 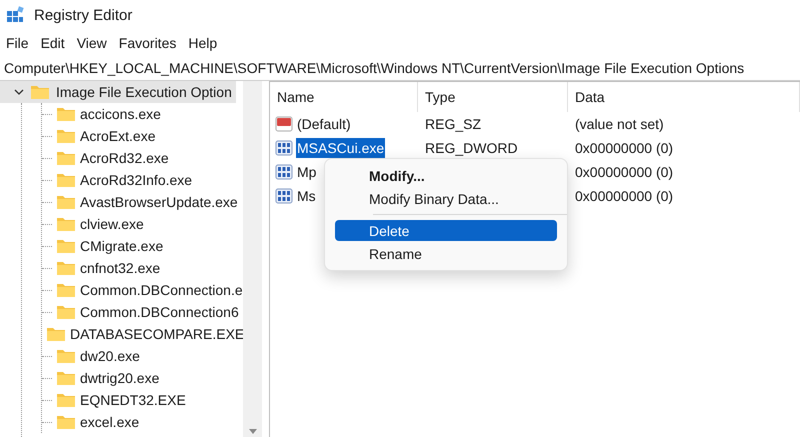 I want to click on menu-bar-item: Edit, so click(x=52, y=43).